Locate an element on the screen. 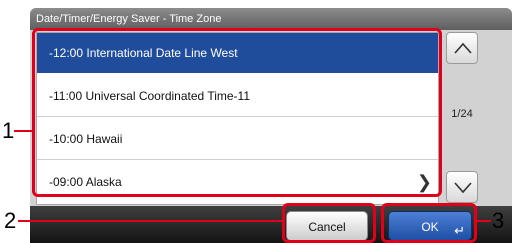  scroll-down-button is located at coordinates (462, 187).